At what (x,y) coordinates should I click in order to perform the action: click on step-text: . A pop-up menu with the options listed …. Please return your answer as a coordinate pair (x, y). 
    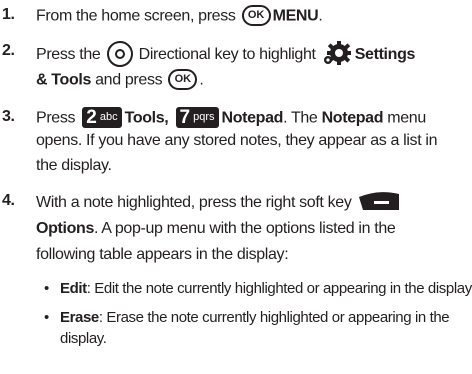
    Looking at the image, I should click on (245, 228).